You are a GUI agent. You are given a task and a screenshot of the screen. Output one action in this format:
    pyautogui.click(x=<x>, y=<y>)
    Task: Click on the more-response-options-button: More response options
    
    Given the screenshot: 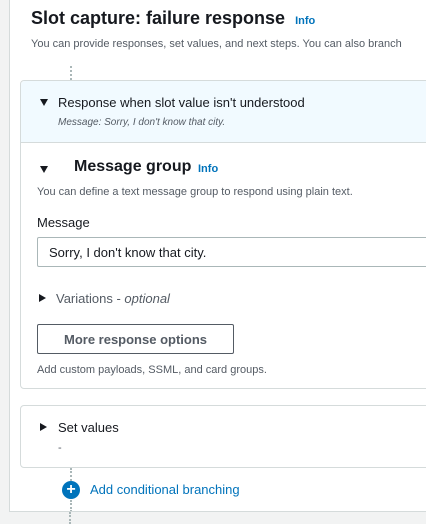 What is the action you would take?
    pyautogui.click(x=135, y=339)
    